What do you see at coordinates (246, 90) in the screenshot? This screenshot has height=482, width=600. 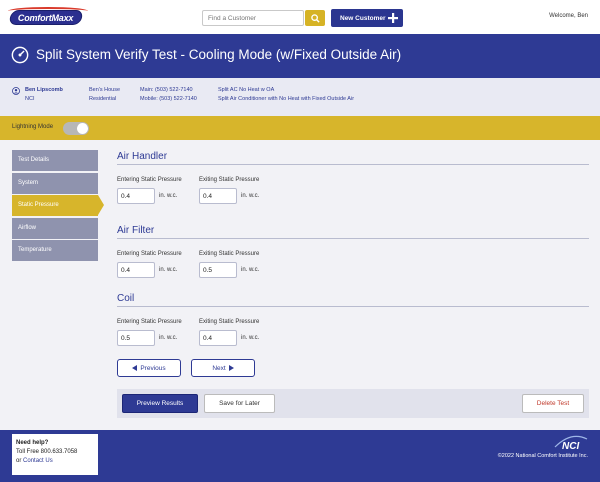 I see `system-name: Split AC No Heat w OA` at bounding box center [246, 90].